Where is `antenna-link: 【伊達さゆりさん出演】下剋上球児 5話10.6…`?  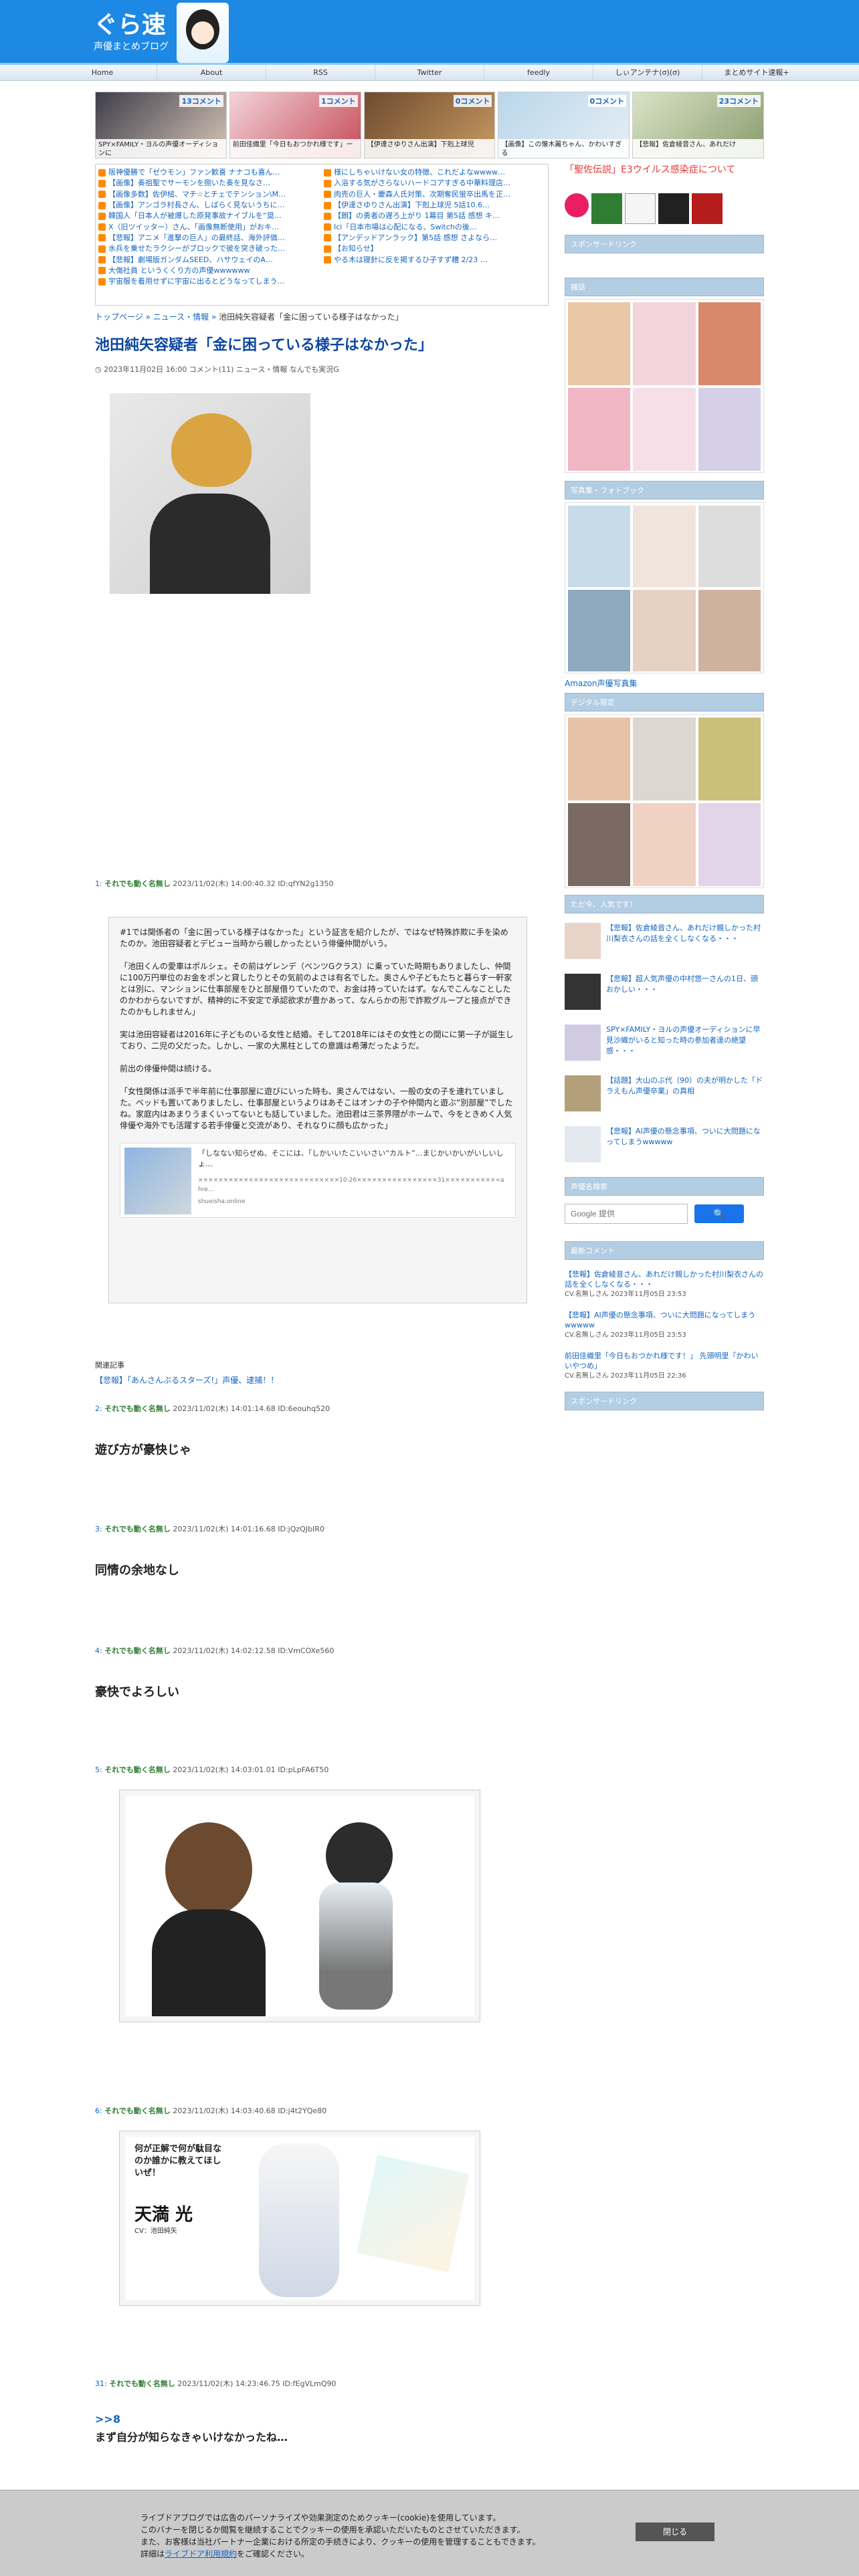
antenna-link: 【伊達さゆりさん出演】下剋上球児 5話10.6… is located at coordinates (434, 206).